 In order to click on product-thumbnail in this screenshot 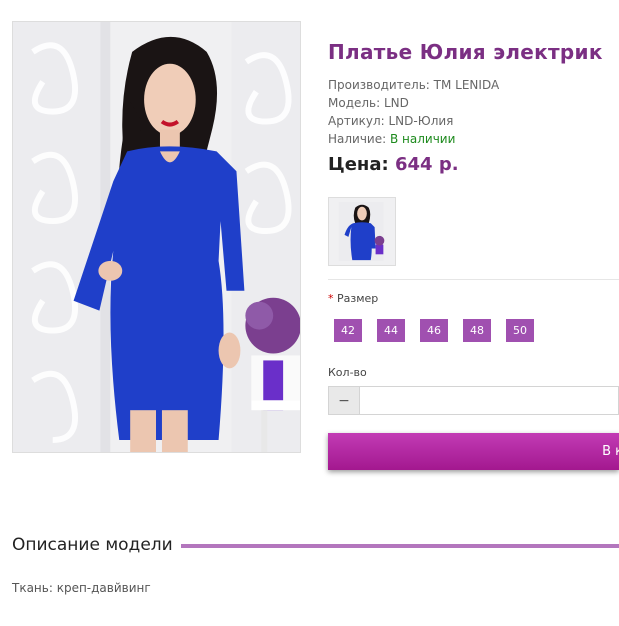, I will do `click(362, 231)`.